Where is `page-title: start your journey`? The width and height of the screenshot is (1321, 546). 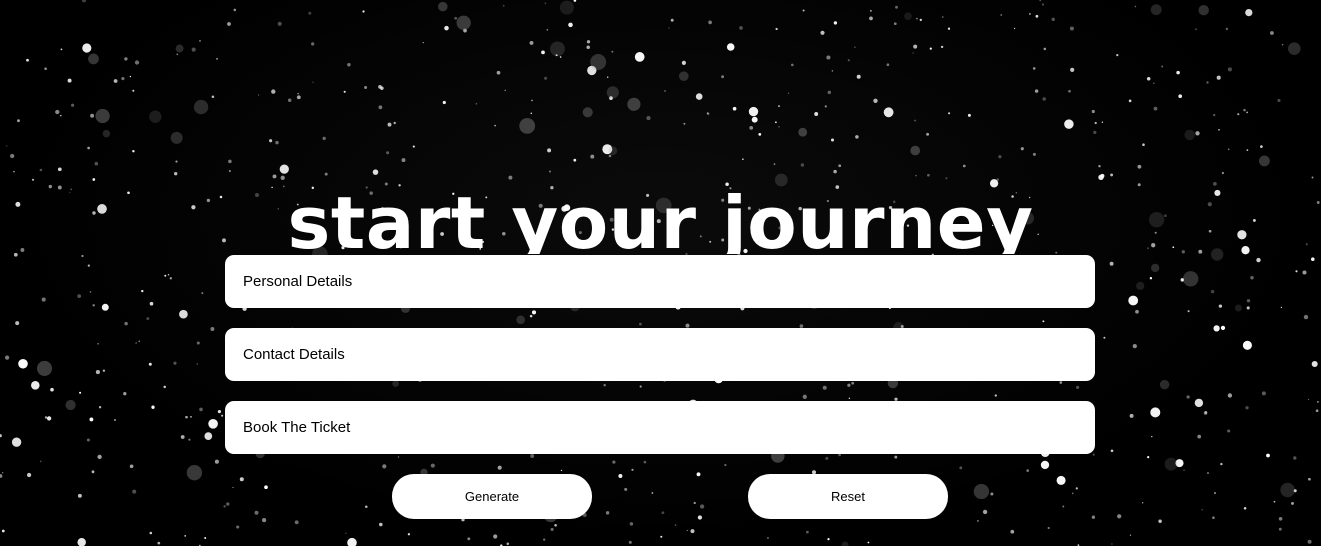 page-title: start your journey is located at coordinates (660, 217).